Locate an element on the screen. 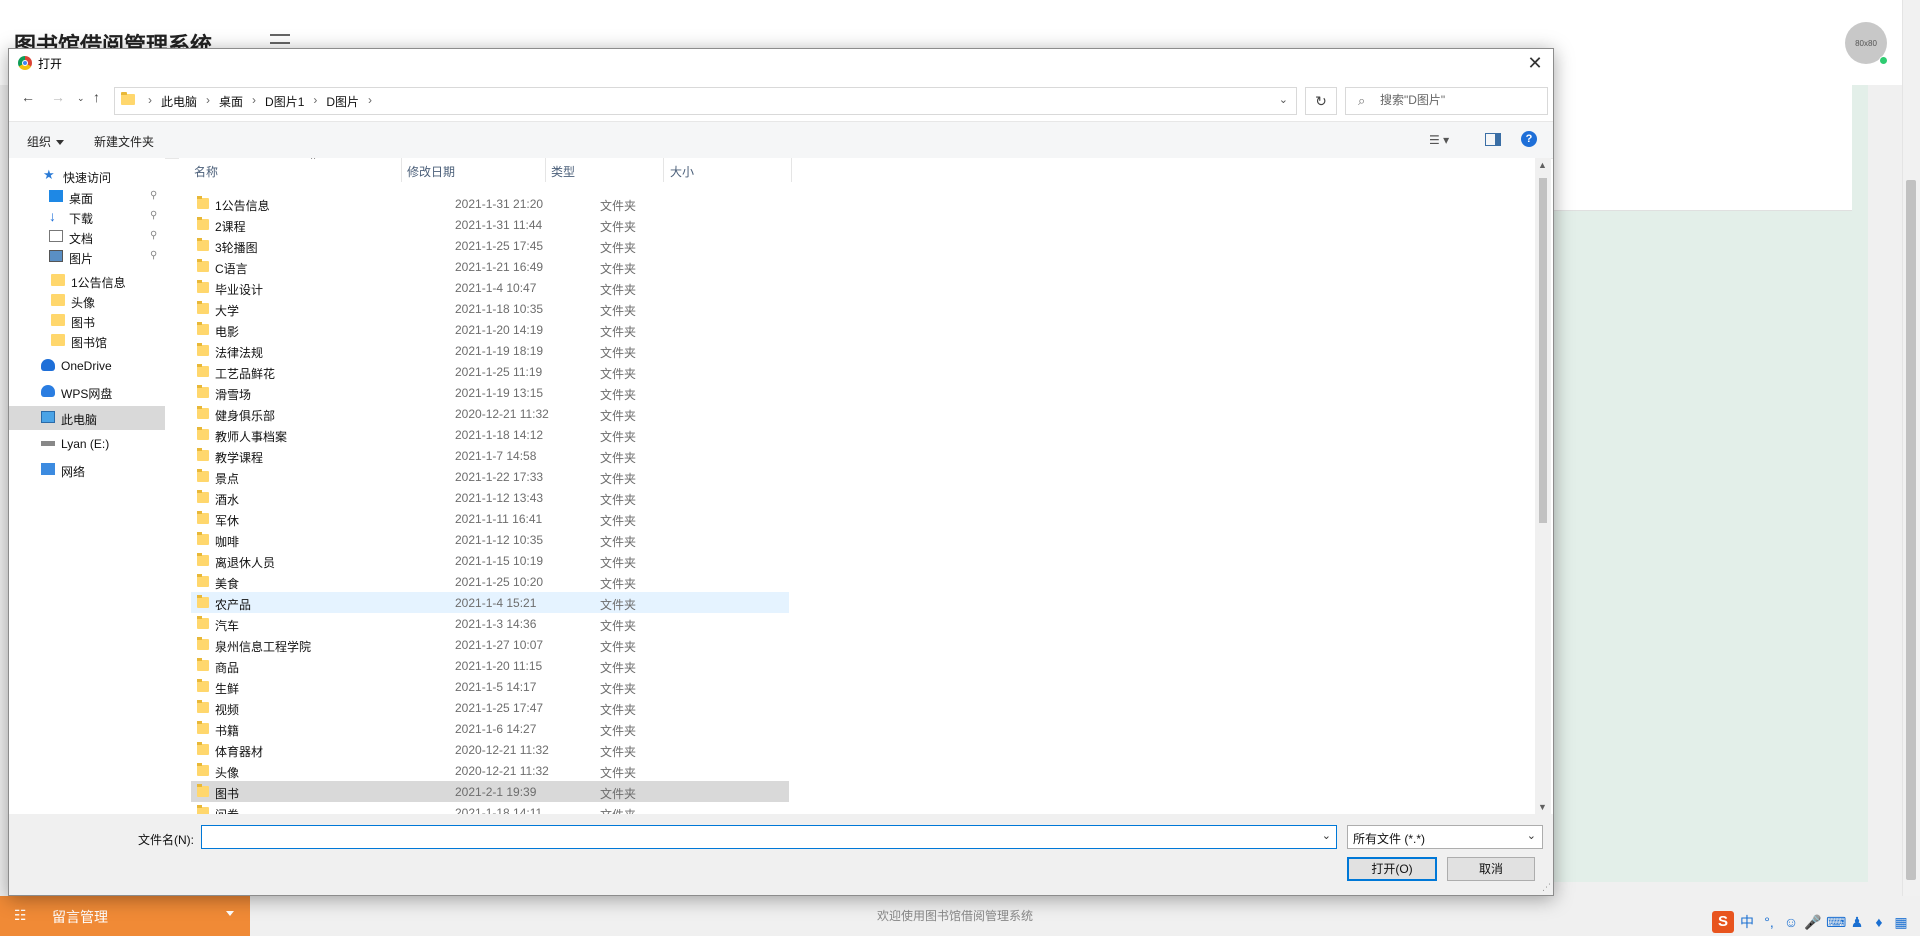 Image resolution: width=1920 pixels, height=936 pixels. filename-input is located at coordinates (756, 835).